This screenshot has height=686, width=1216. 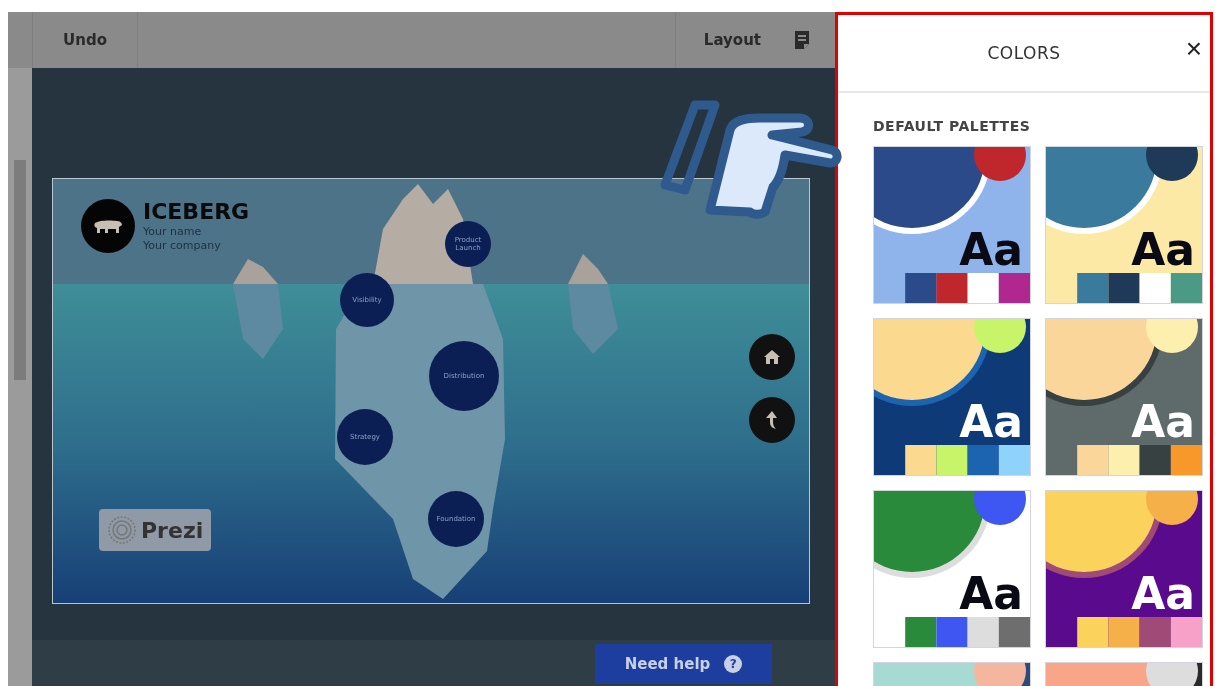 I want to click on layout-button: Layout, so click(x=725, y=40).